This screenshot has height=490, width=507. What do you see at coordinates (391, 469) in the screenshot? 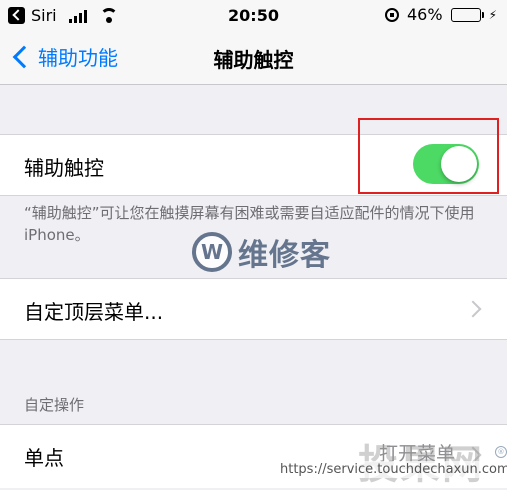
I see `watermark-url: https://service.touchdechaxun.com` at bounding box center [391, 469].